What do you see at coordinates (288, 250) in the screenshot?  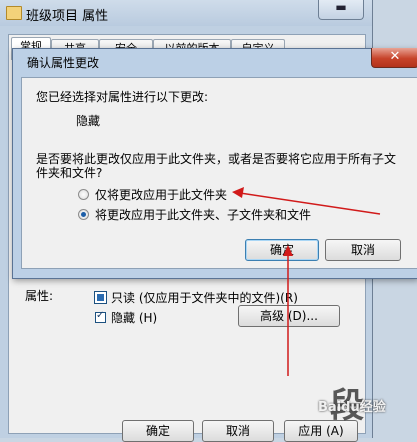 I see `arrowhead-ok-icon` at bounding box center [288, 250].